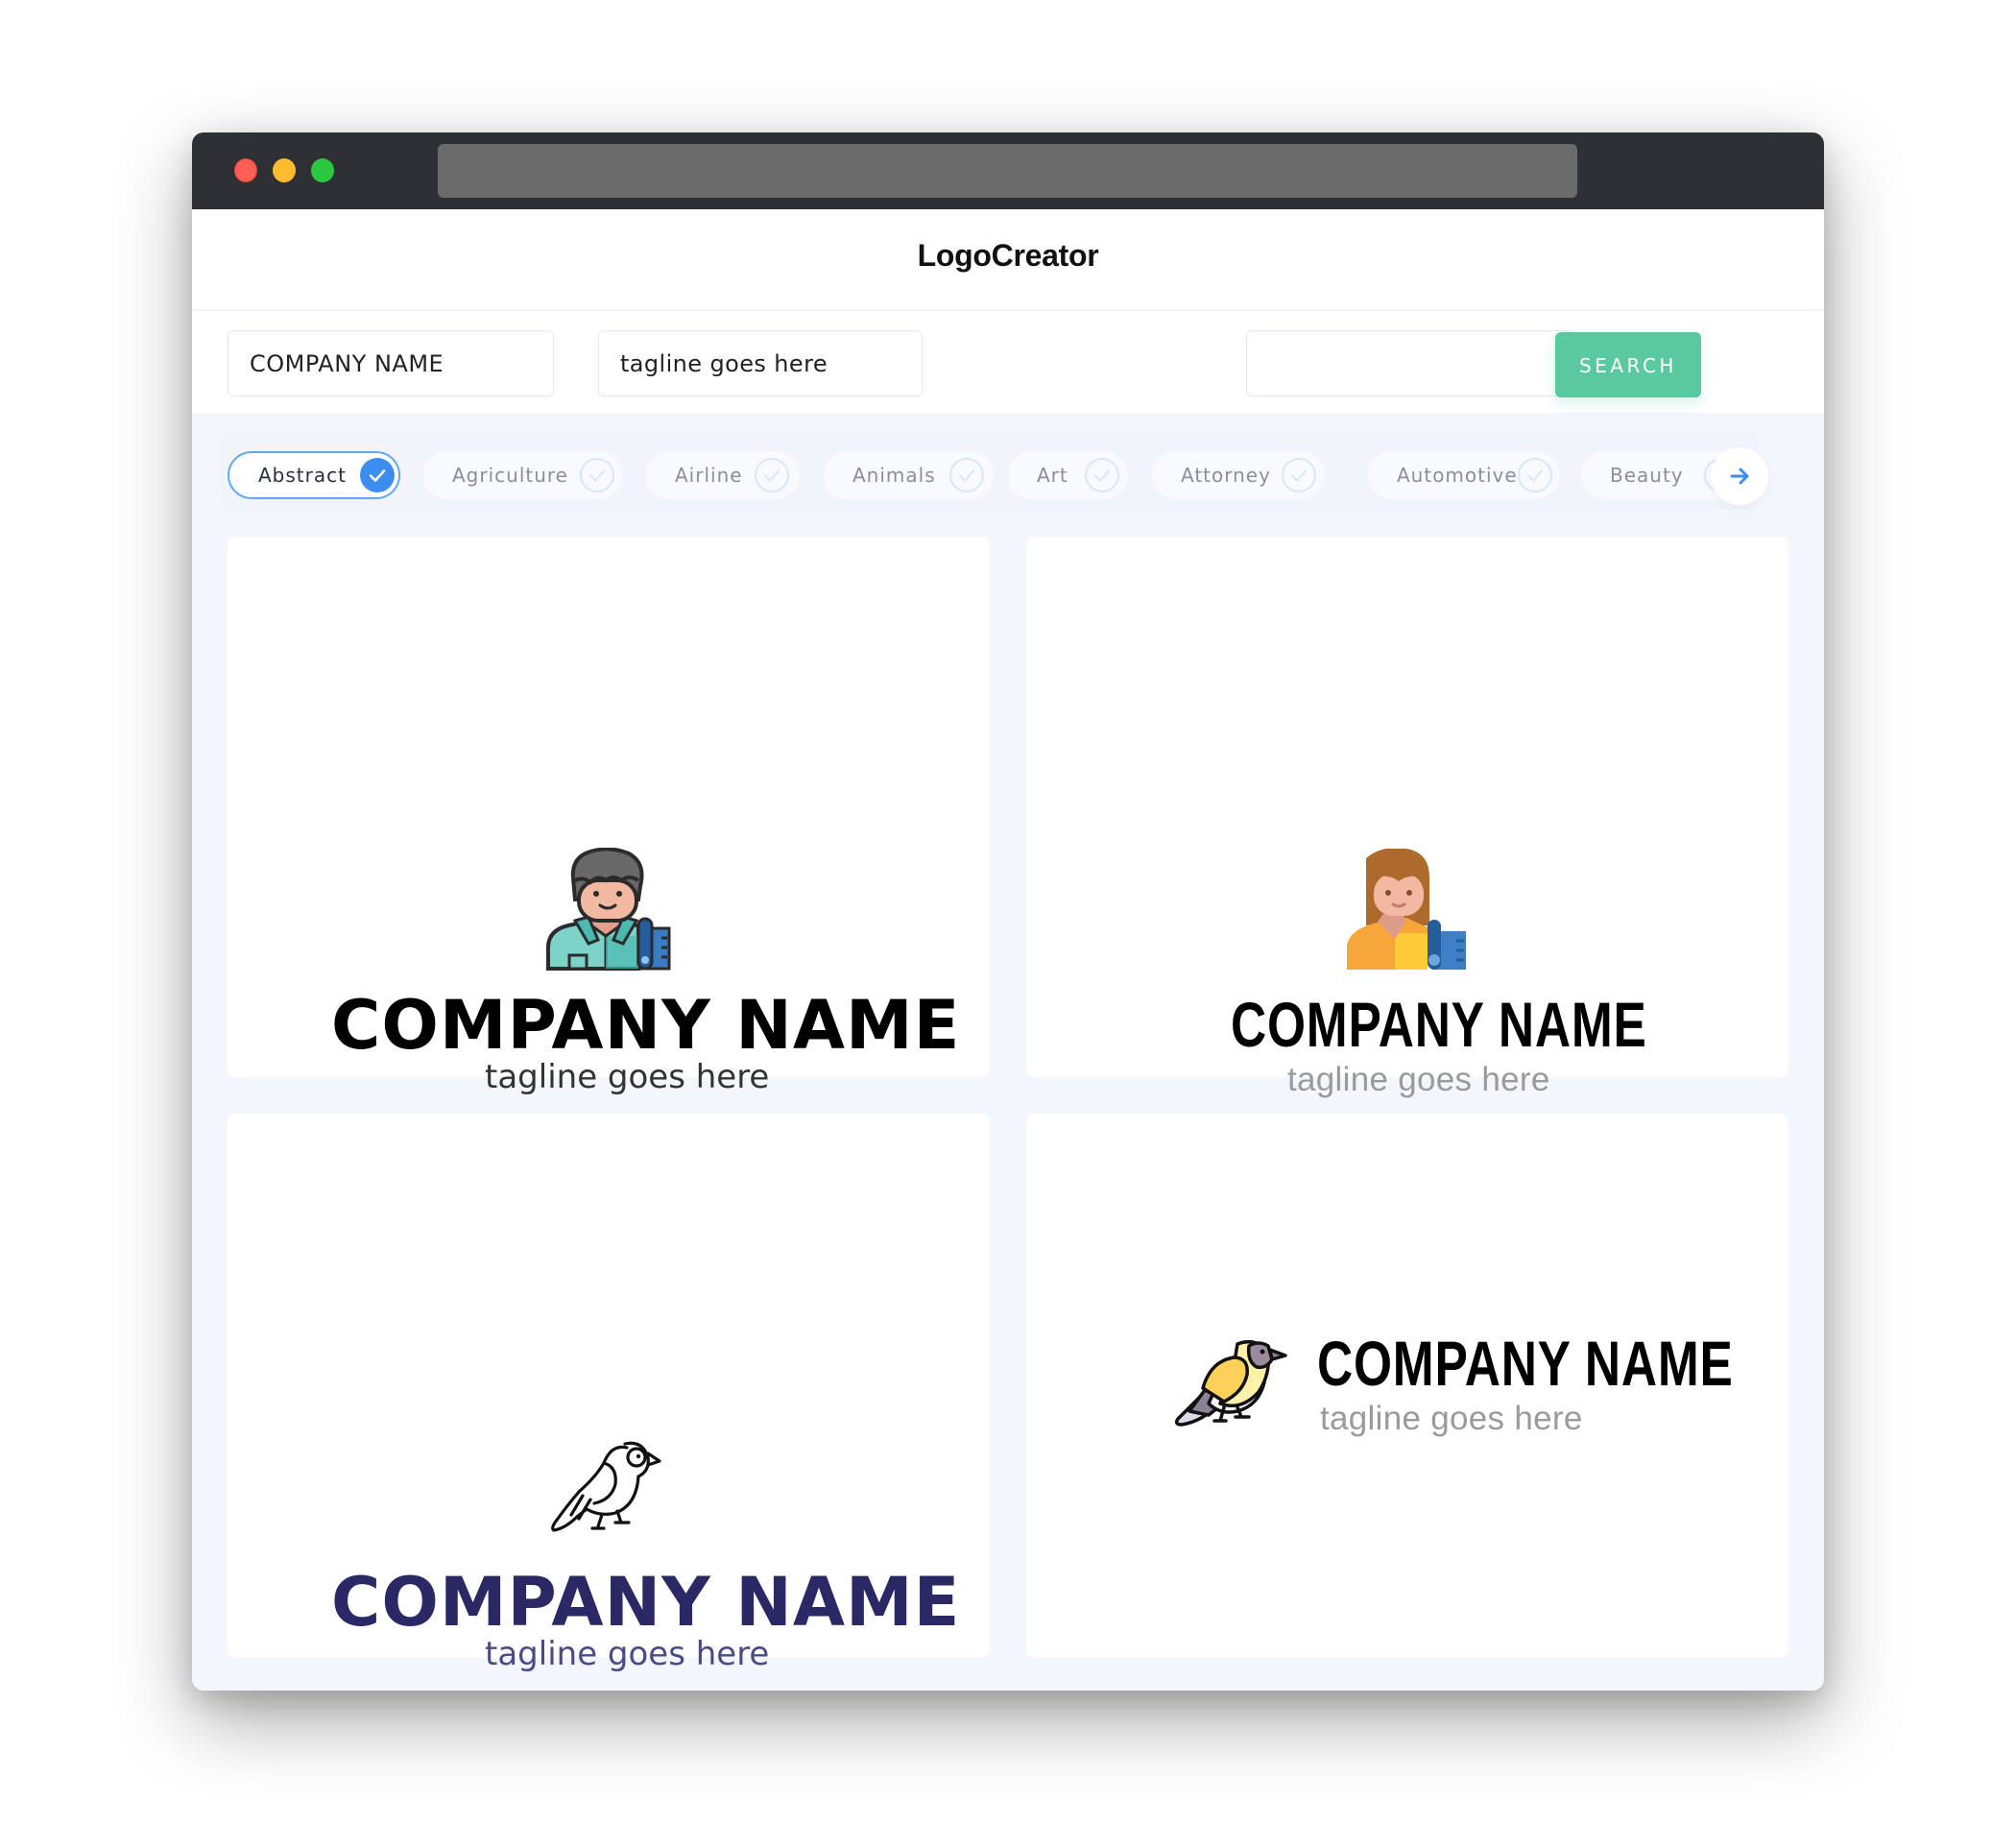  I want to click on category-chip-agriculture: Agriculture, so click(523, 475).